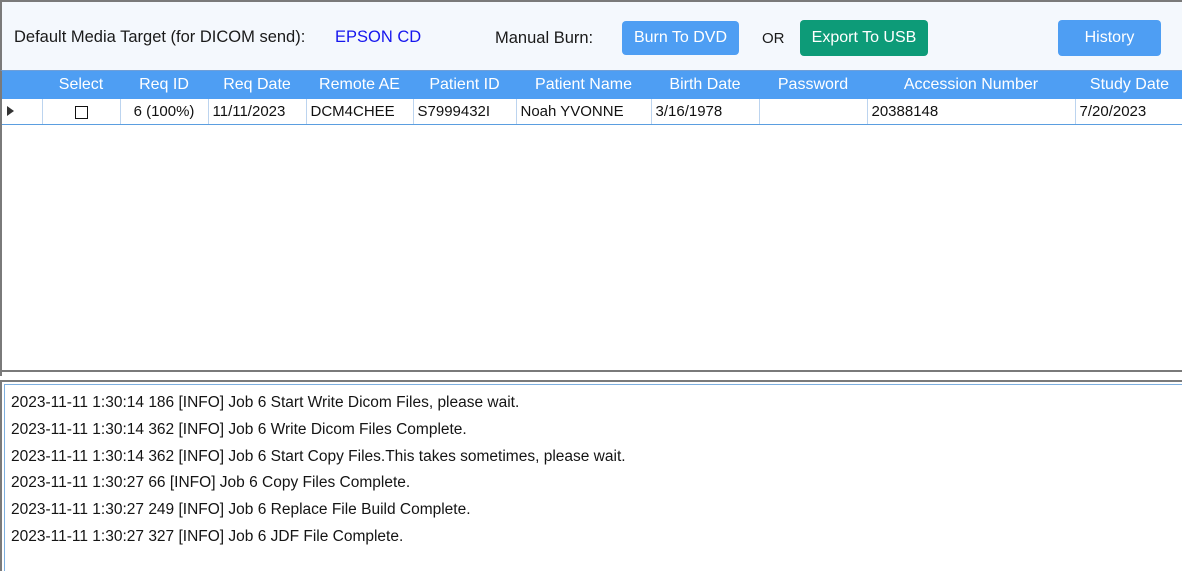 Image resolution: width=1182 pixels, height=571 pixels. I want to click on cell-accession-number: 20388148, so click(971, 112).